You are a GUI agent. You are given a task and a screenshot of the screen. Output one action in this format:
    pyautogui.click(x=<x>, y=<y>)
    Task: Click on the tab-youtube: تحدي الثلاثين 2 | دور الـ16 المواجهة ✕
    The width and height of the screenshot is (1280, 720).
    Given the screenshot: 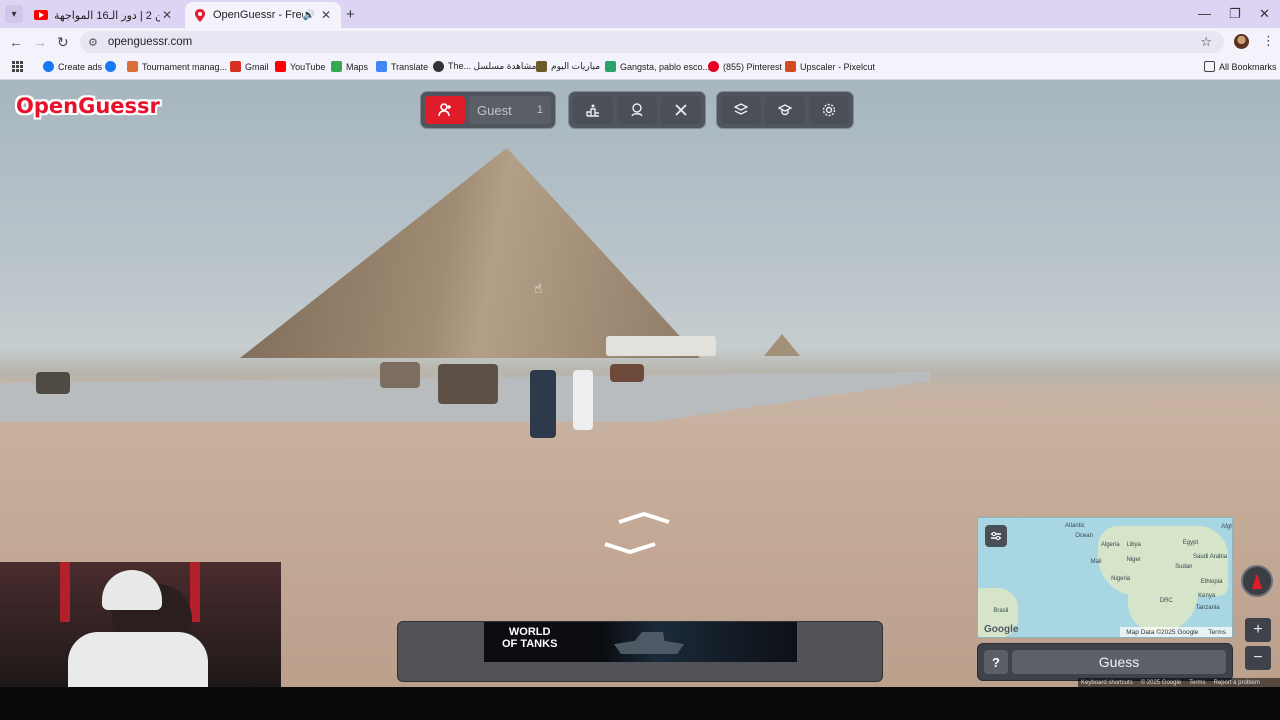 What is the action you would take?
    pyautogui.click(x=104, y=15)
    